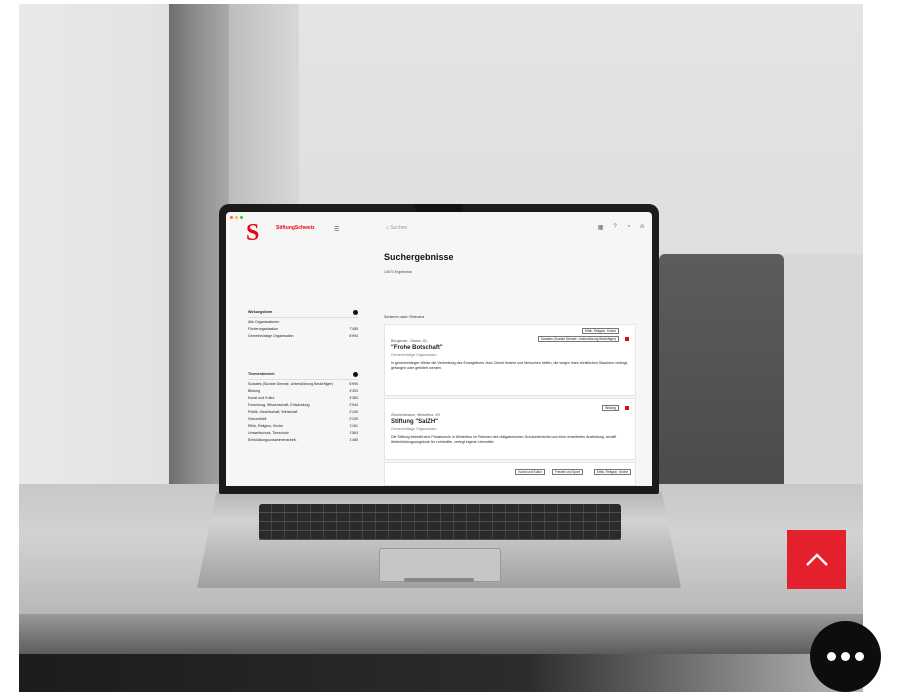 This screenshot has width=909, height=692. What do you see at coordinates (337, 230) in the screenshot?
I see `menu-icon: ☰` at bounding box center [337, 230].